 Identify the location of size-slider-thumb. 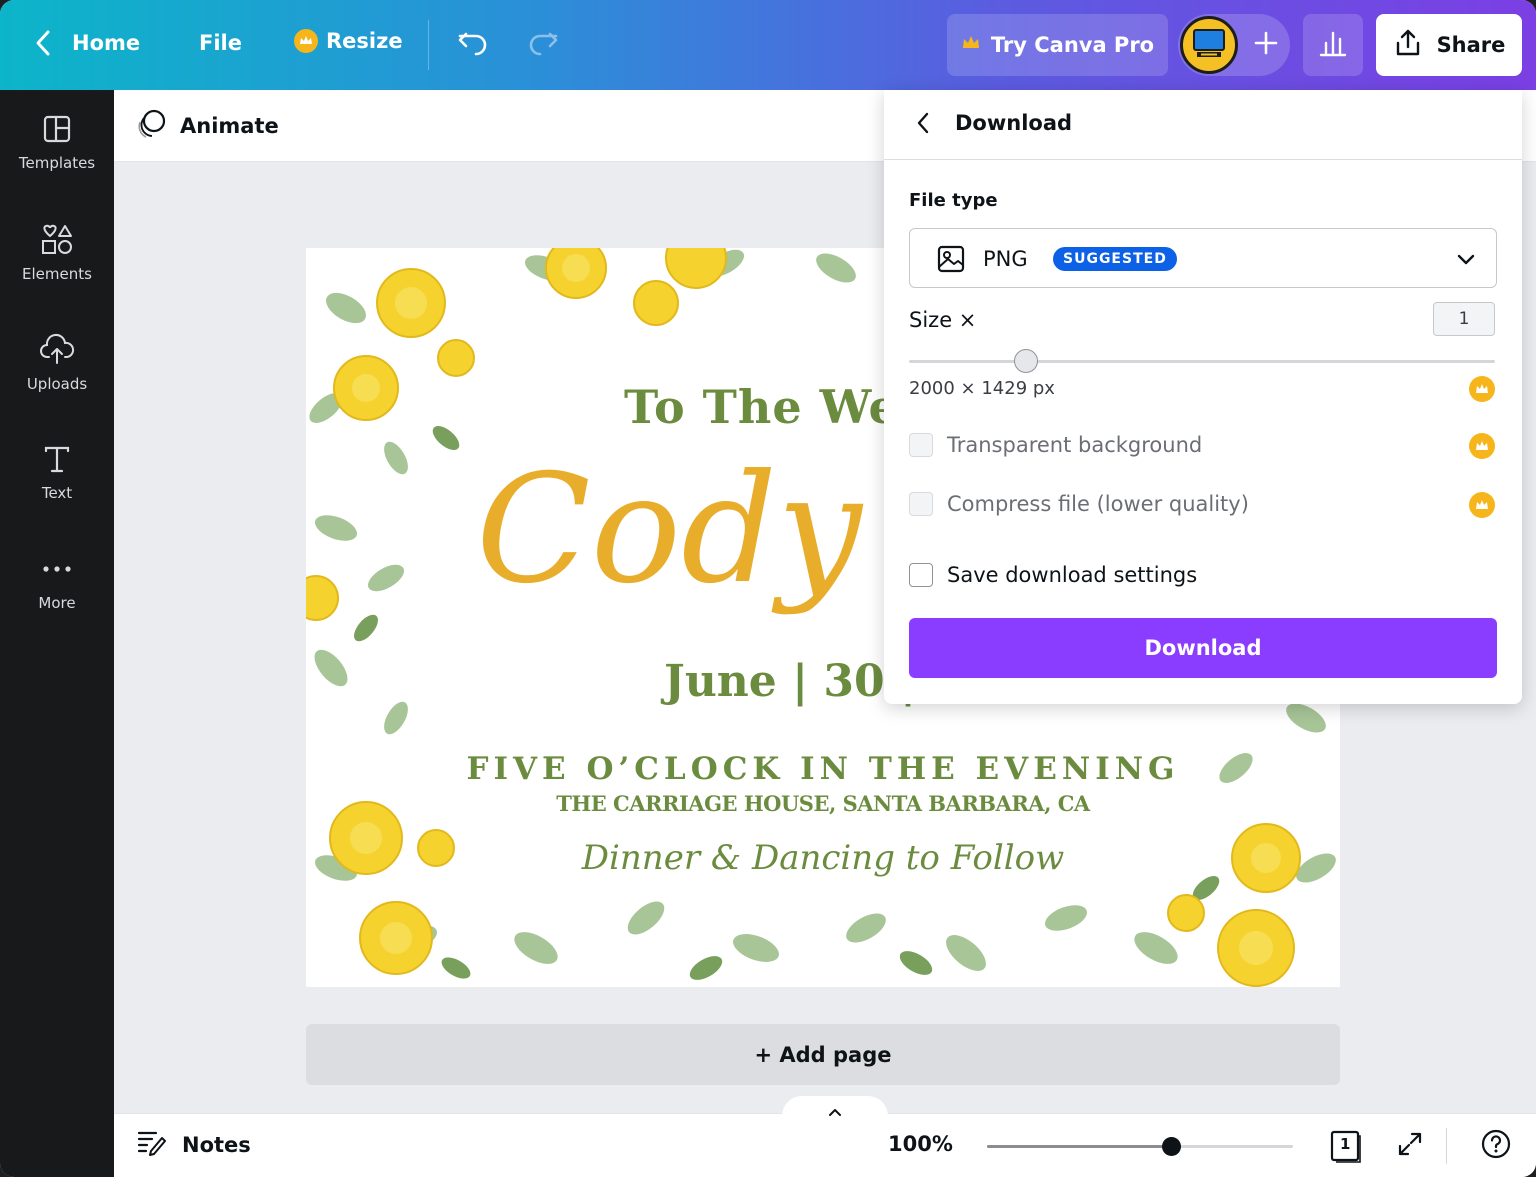
(1026, 361).